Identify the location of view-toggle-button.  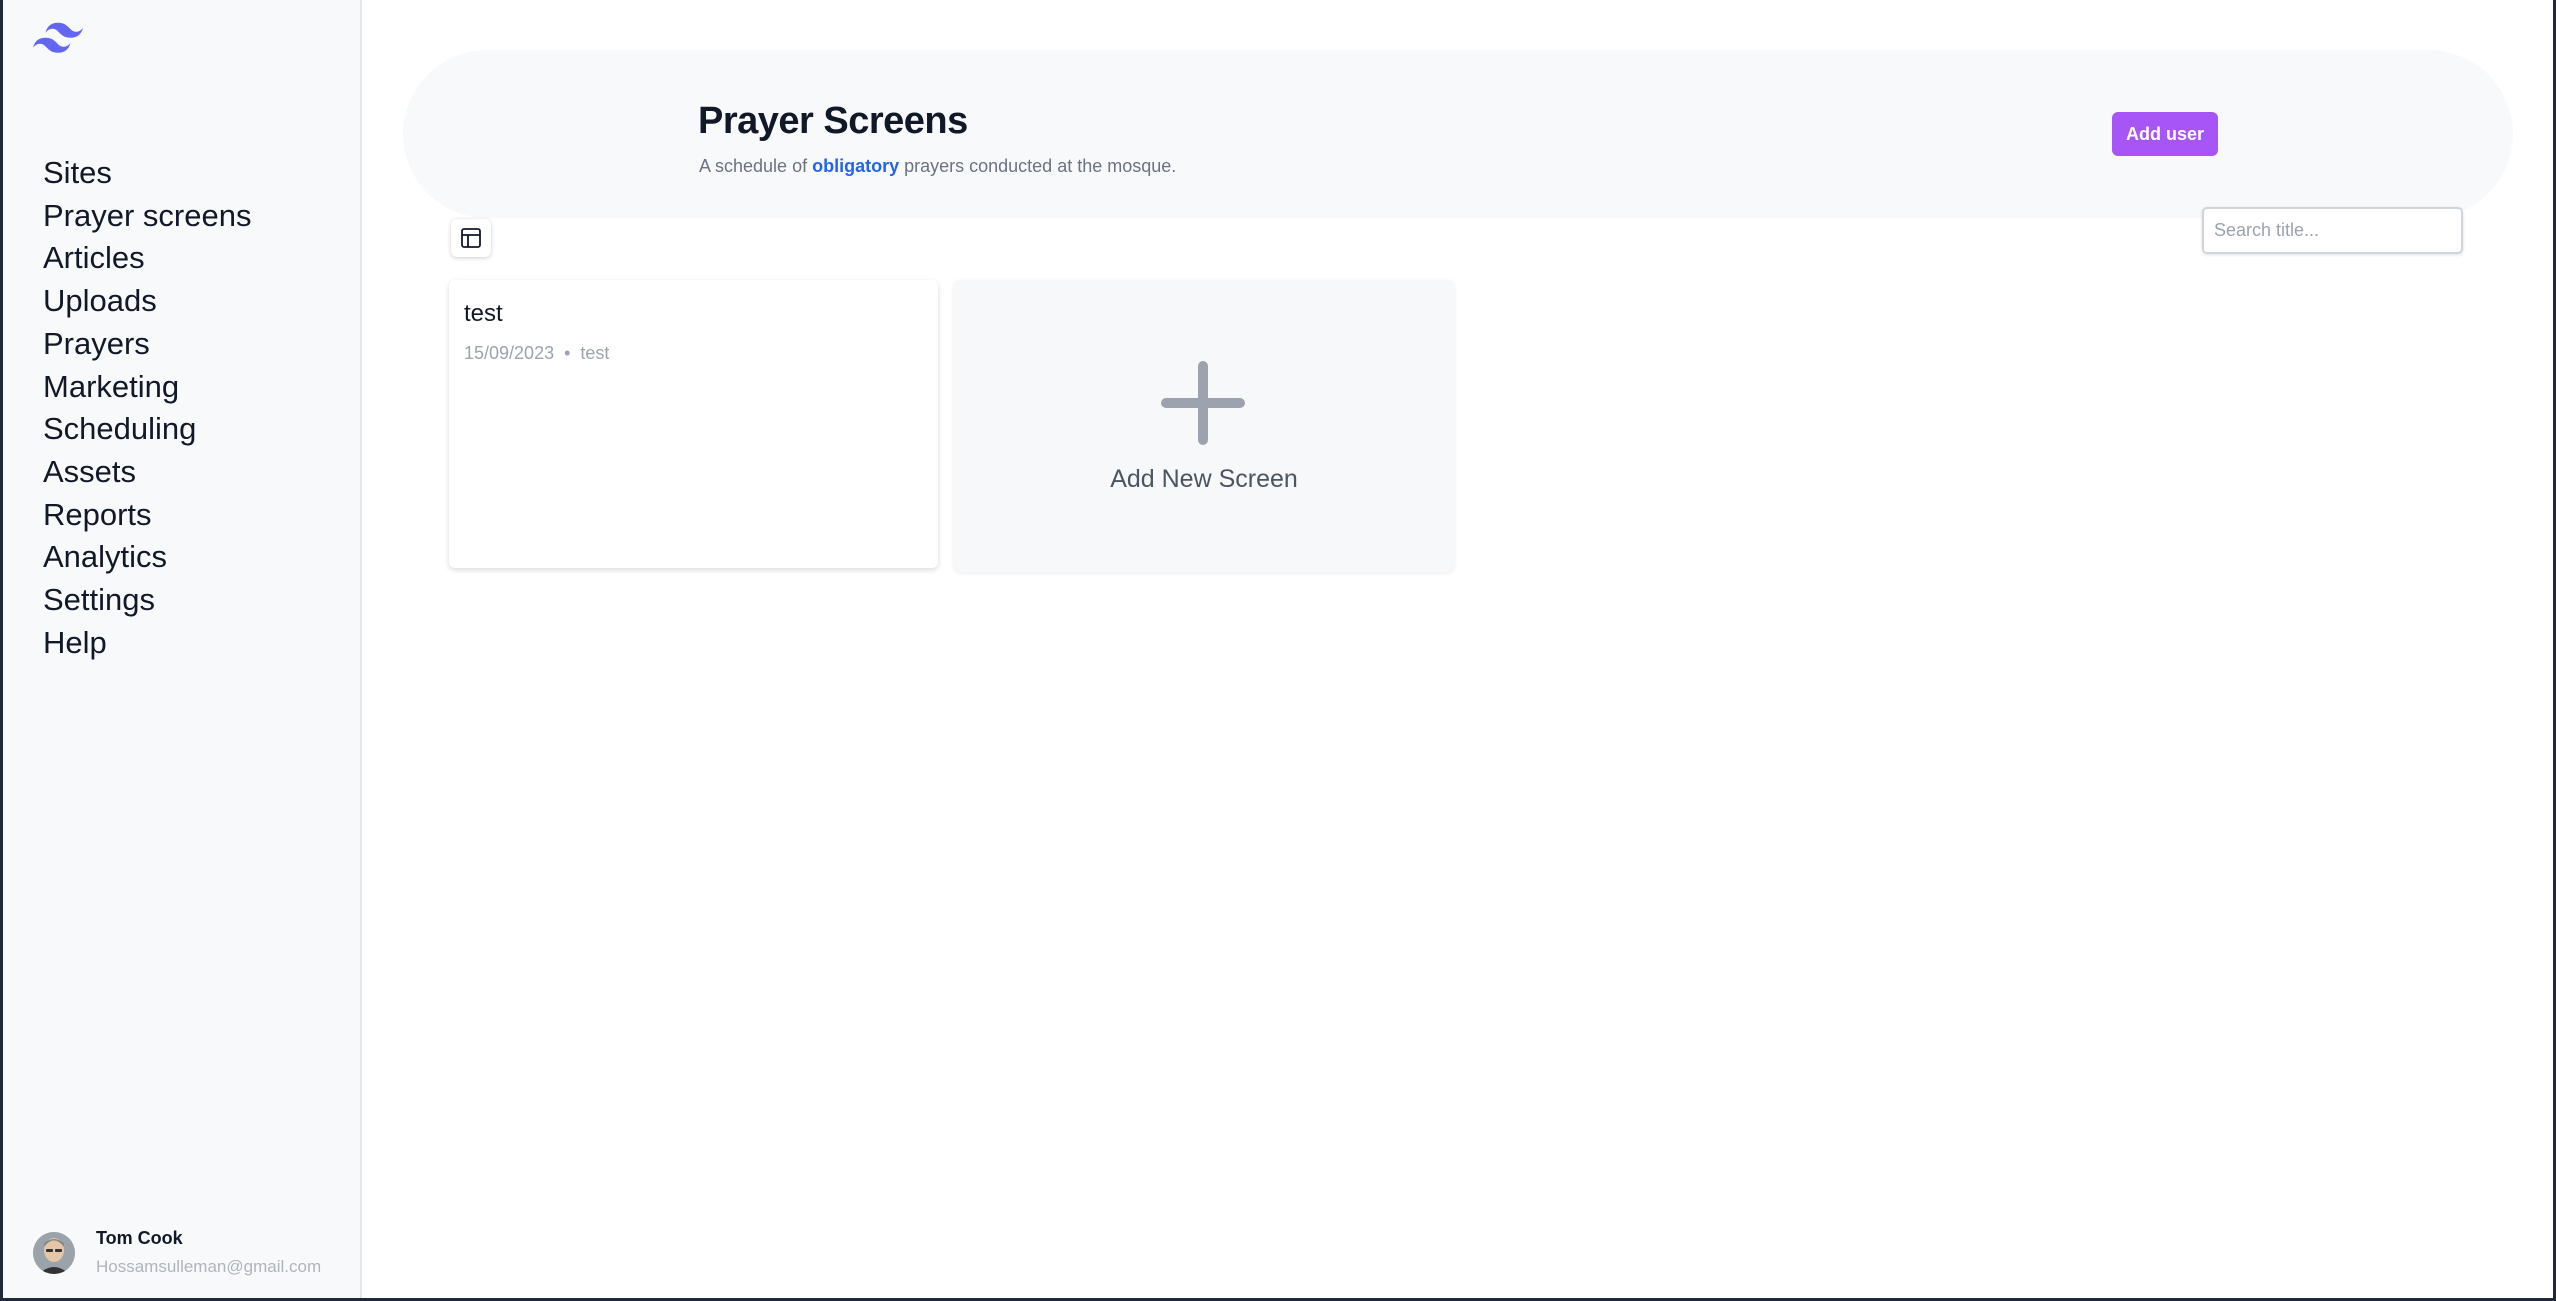
(471, 238).